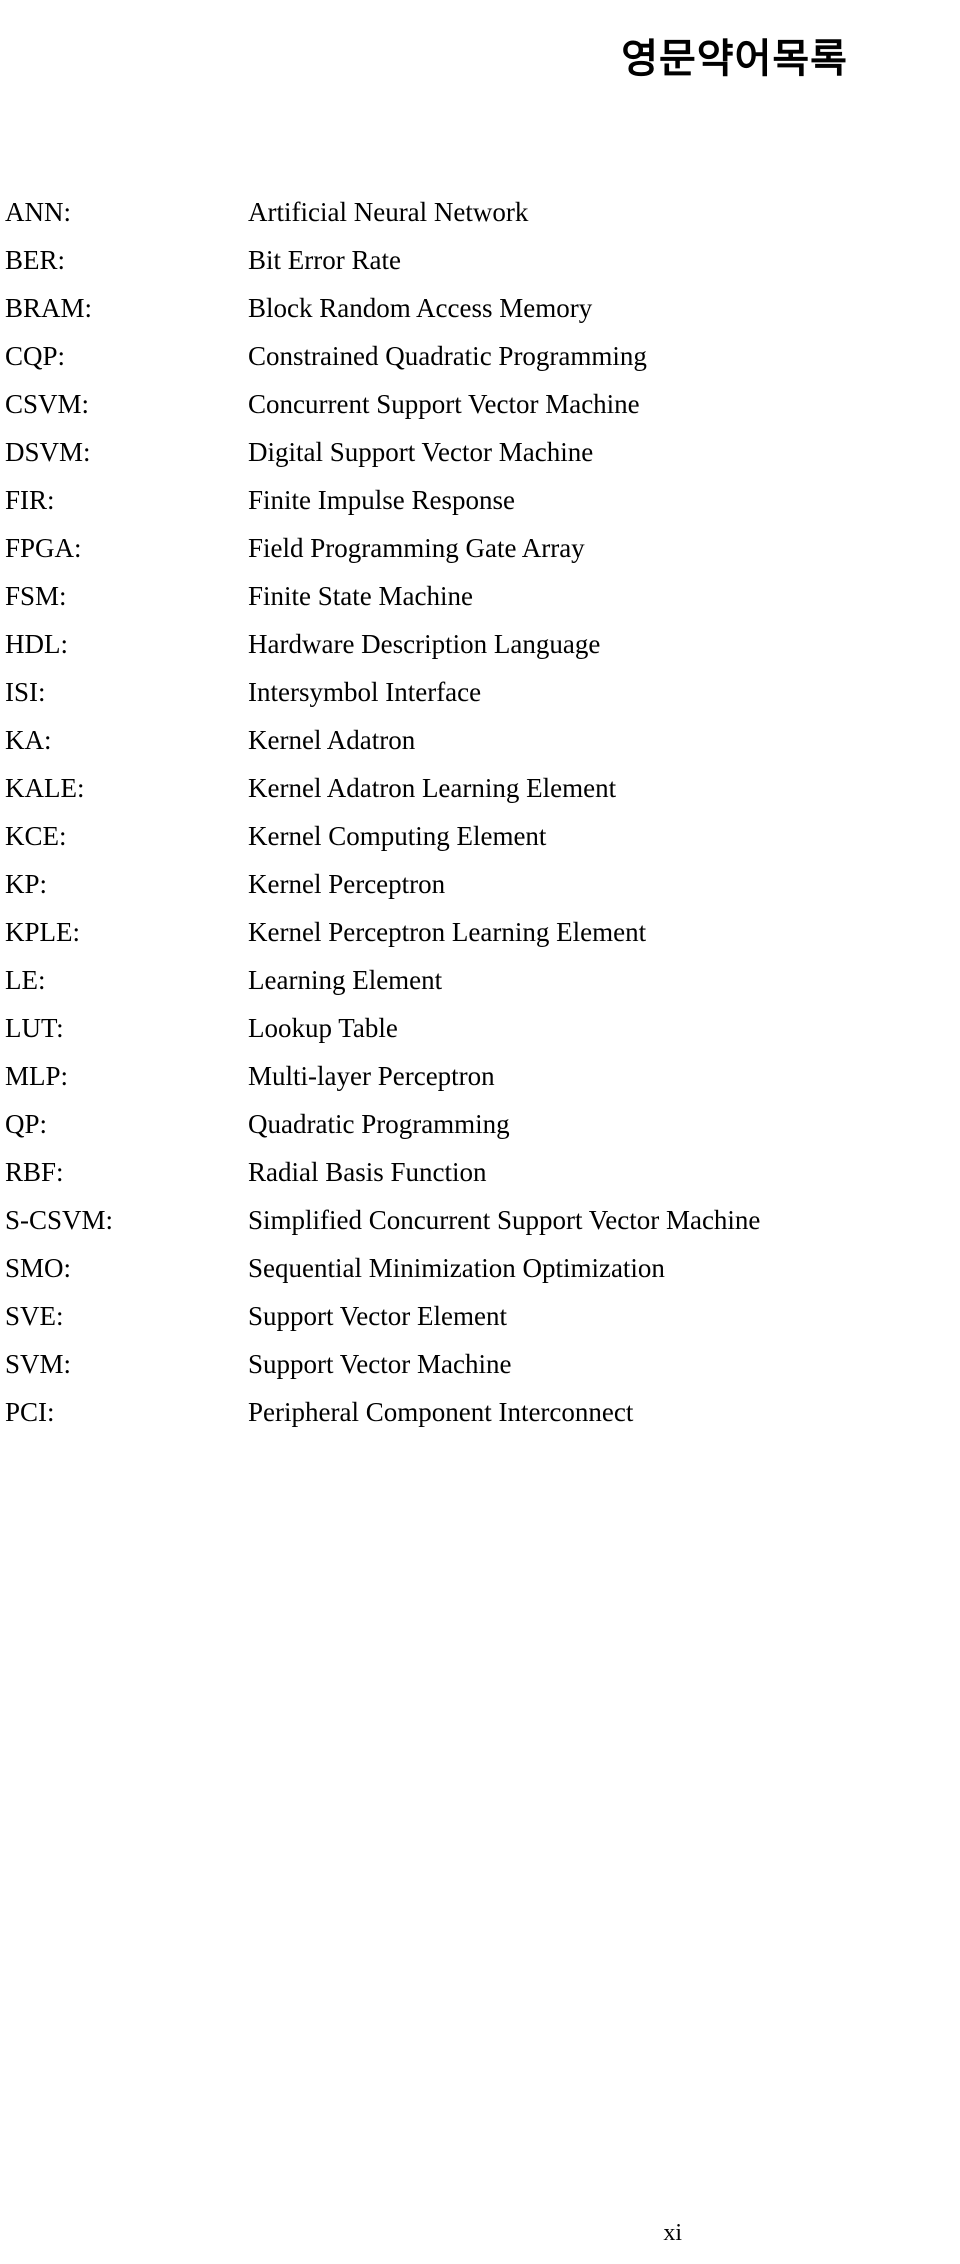  I want to click on abbreviation-row: BRAM: Block Random Access Memory, so click(480, 308).